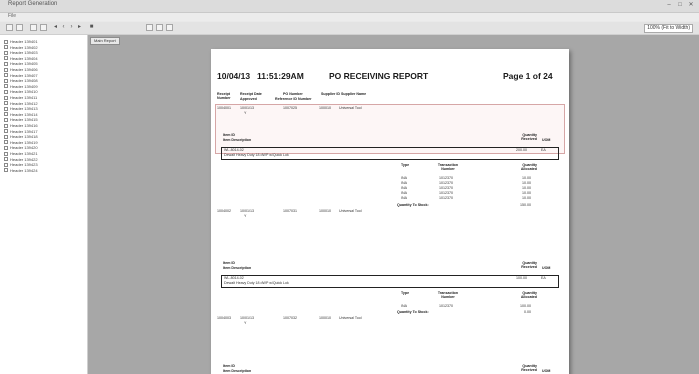 The height and width of the screenshot is (374, 699). I want to click on report-date: 10/04/13, so click(234, 76).